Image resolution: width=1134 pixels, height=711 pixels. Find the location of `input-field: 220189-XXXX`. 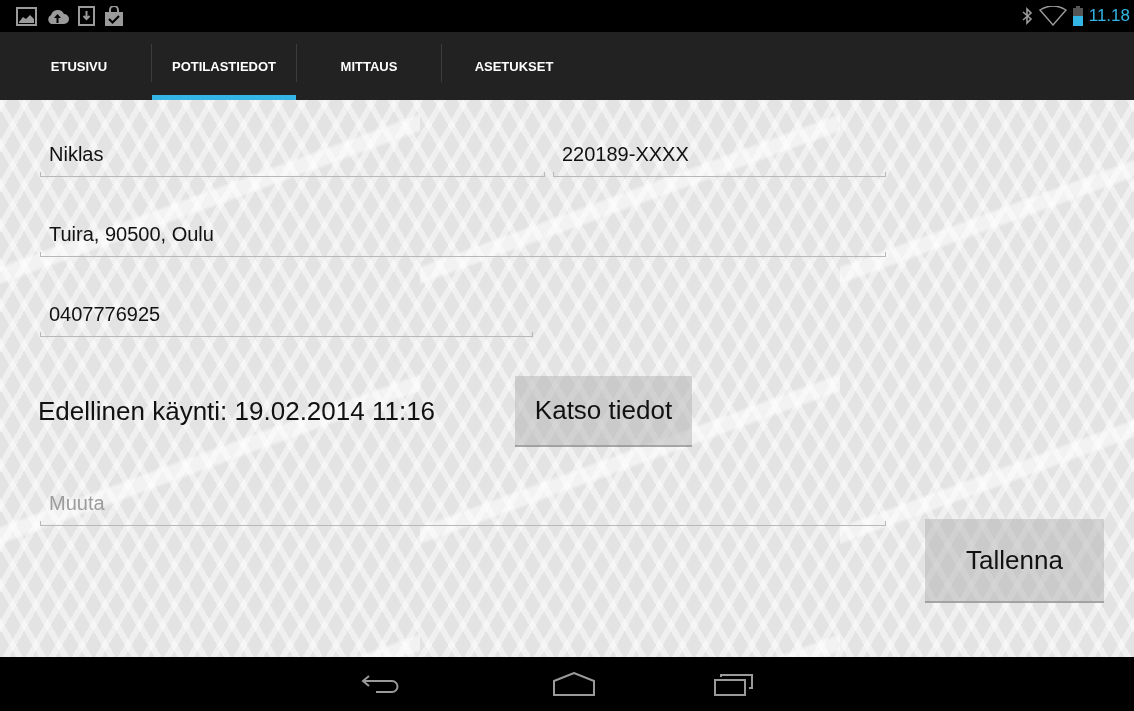

input-field: 220189-XXXX is located at coordinates (719, 156).